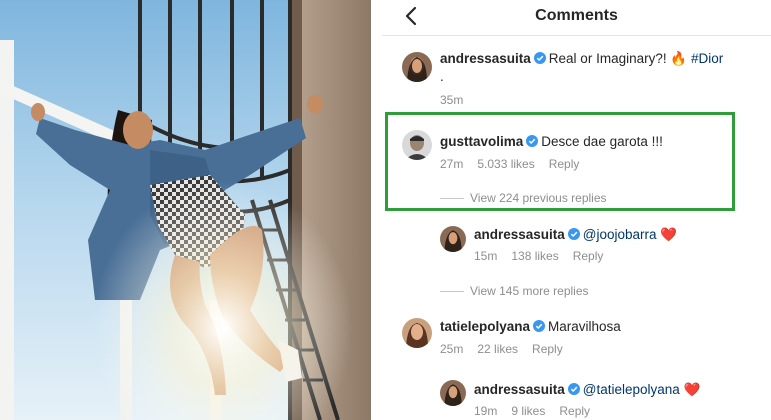 The image size is (771, 420). I want to click on page-title: Comments, so click(576, 15).